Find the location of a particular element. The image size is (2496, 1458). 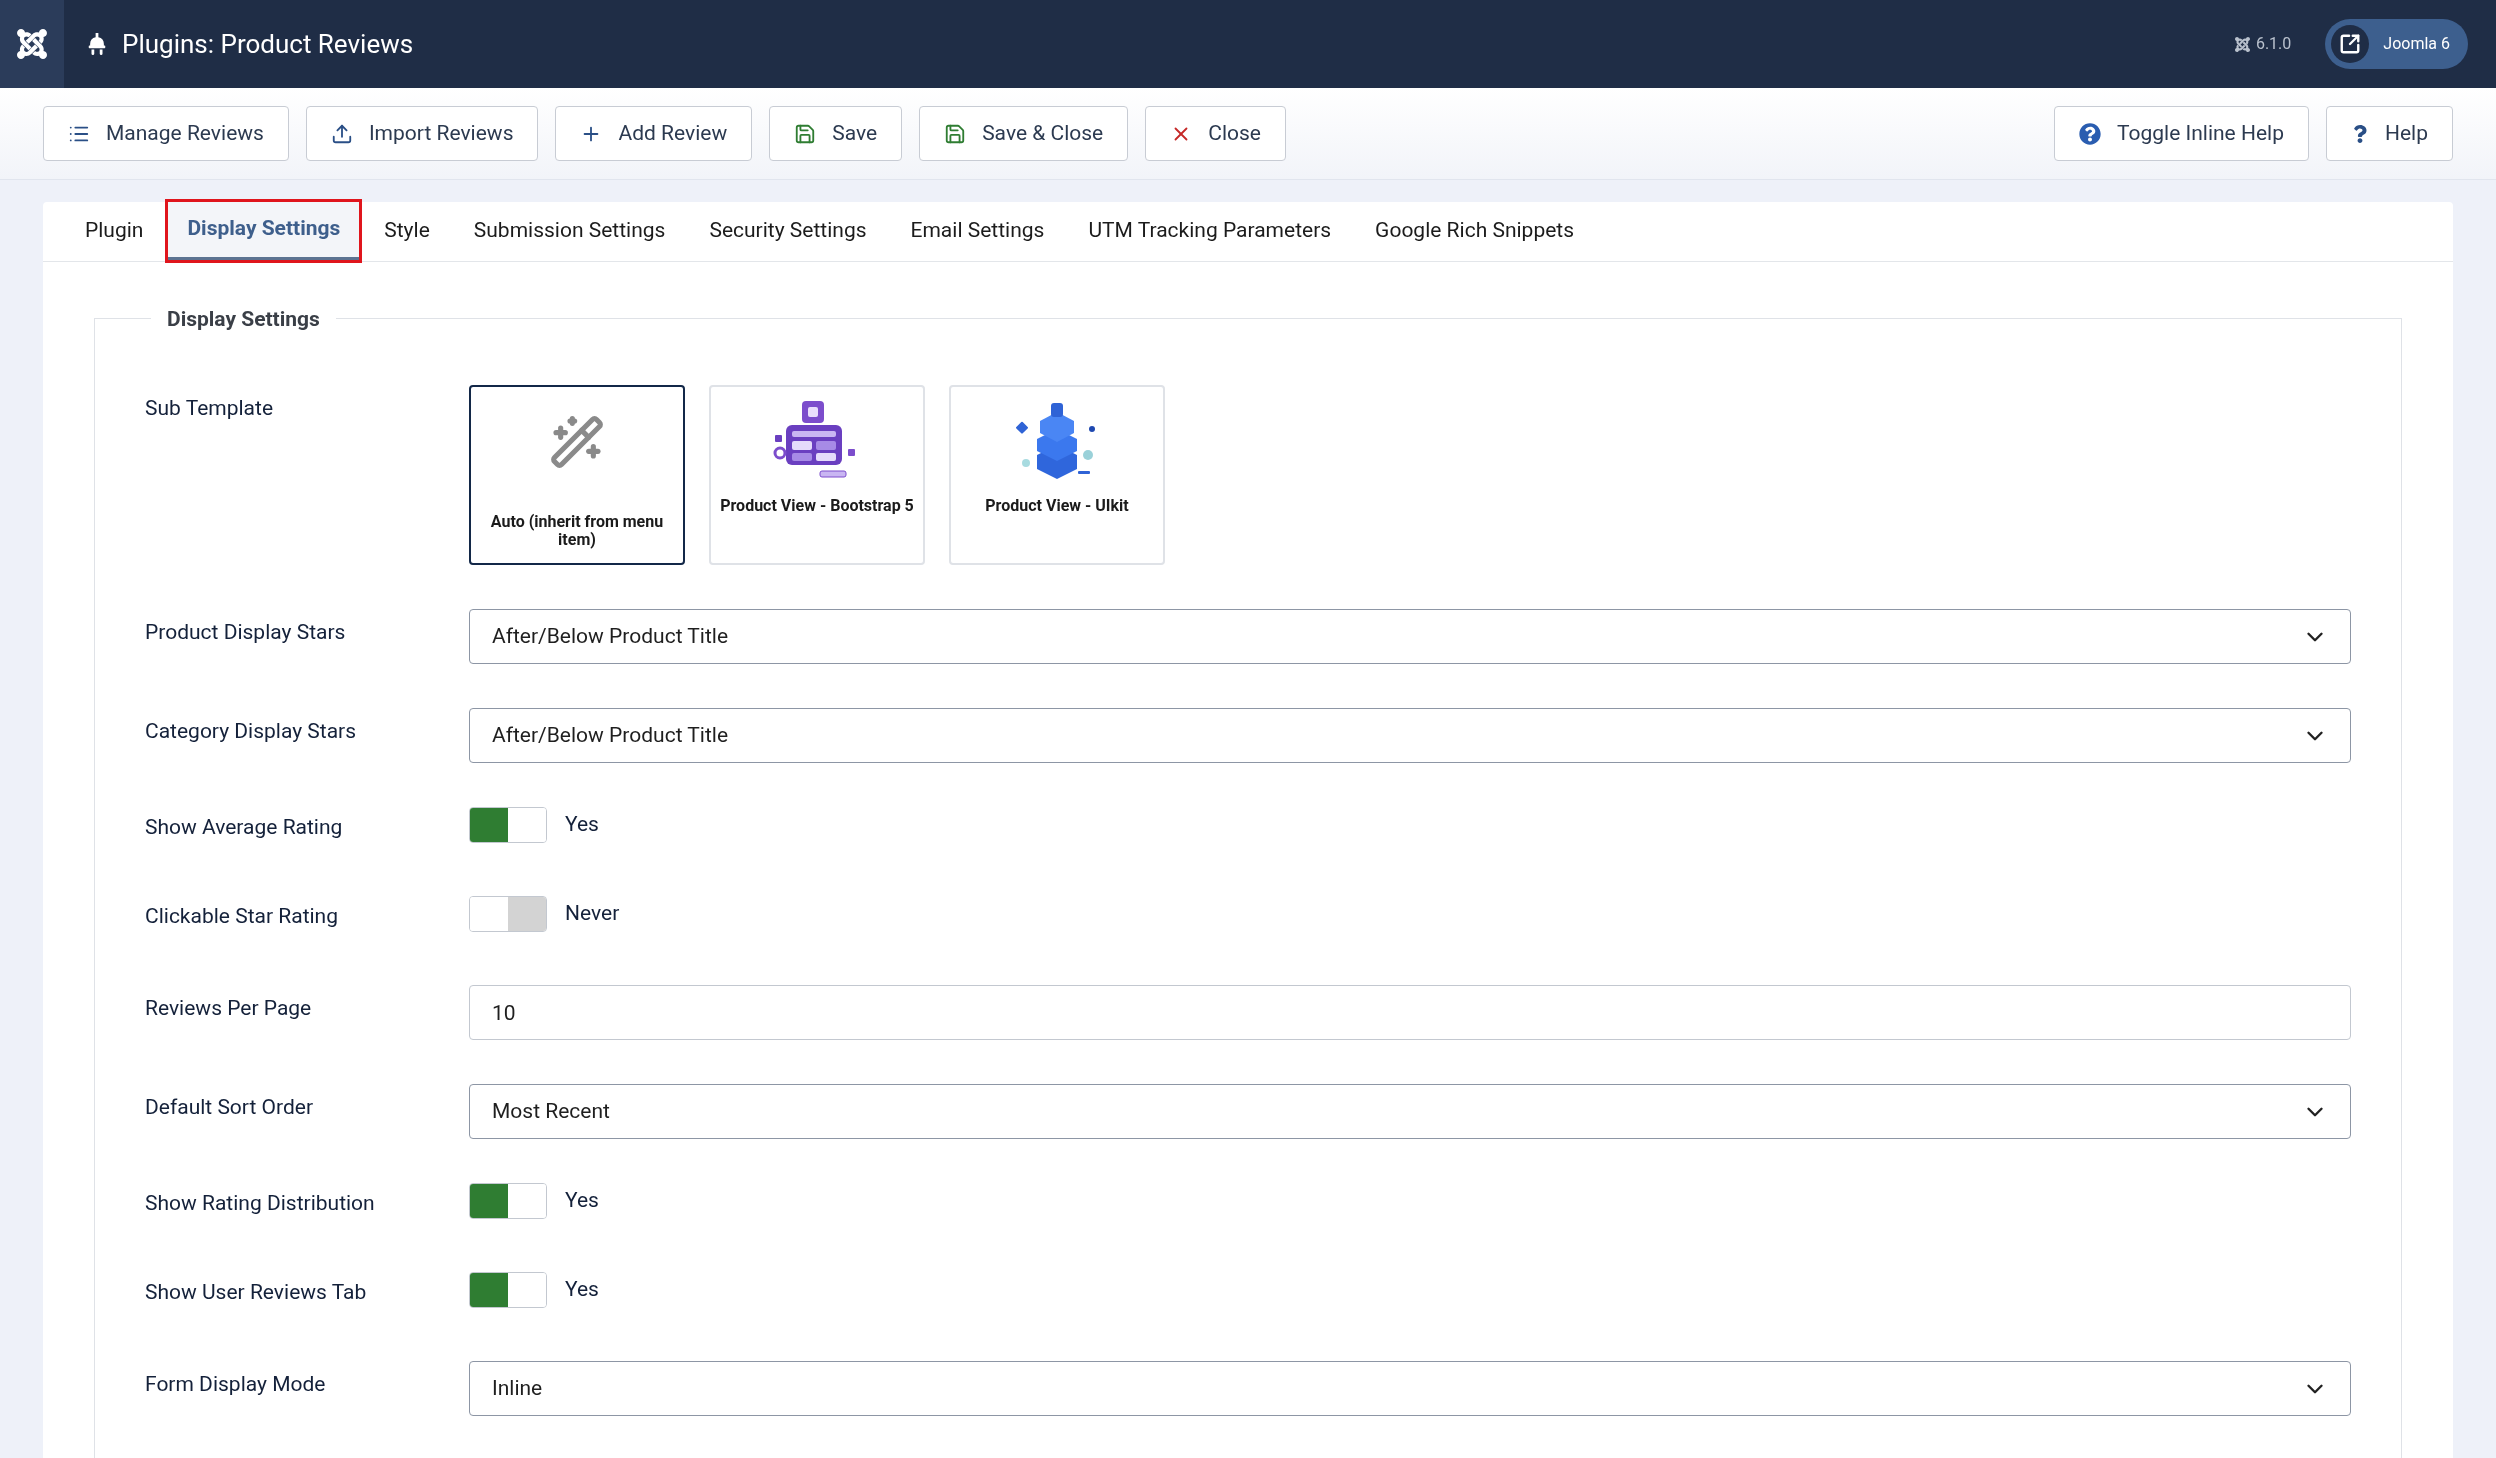

toggle-value: Never is located at coordinates (592, 914).